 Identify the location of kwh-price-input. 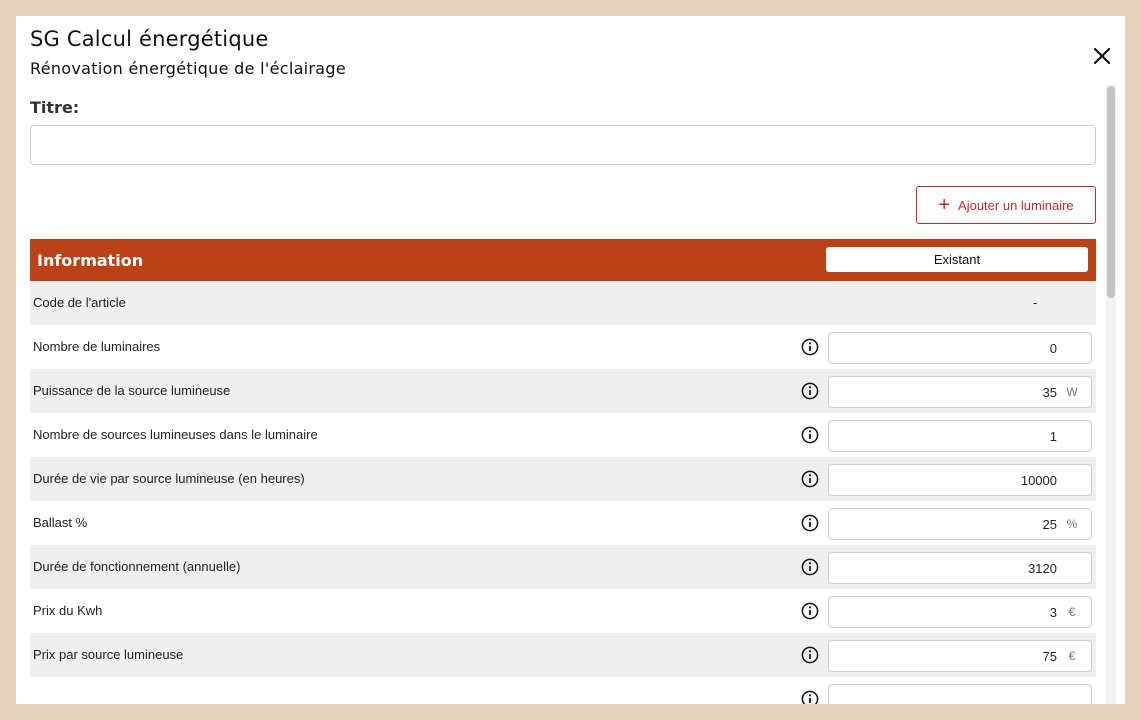
(943, 612).